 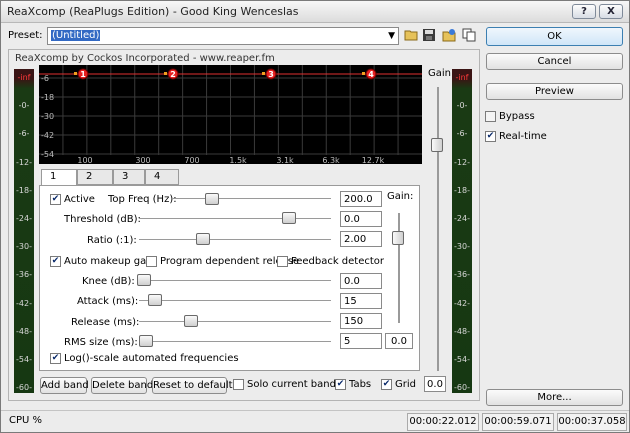 I want to click on preset-label: Preset:, so click(x=25, y=35).